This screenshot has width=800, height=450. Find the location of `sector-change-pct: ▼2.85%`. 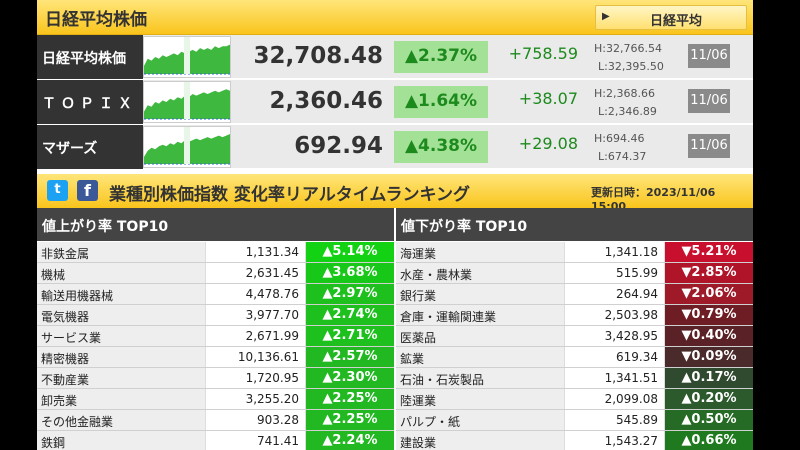

sector-change-pct: ▼2.85% is located at coordinates (709, 273).